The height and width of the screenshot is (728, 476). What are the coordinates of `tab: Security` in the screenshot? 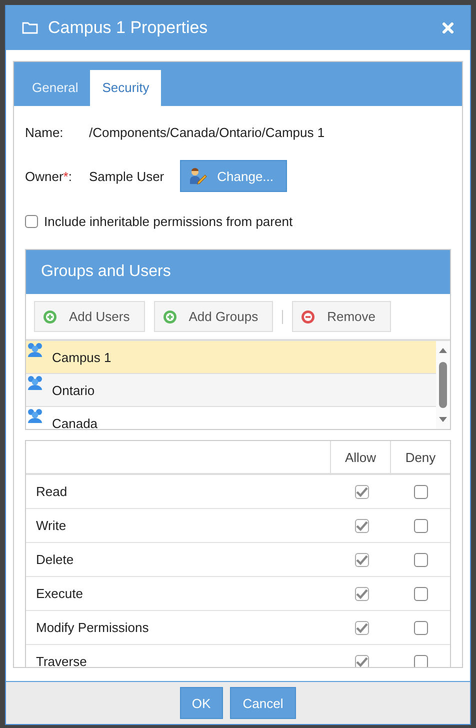 It's located at (126, 88).